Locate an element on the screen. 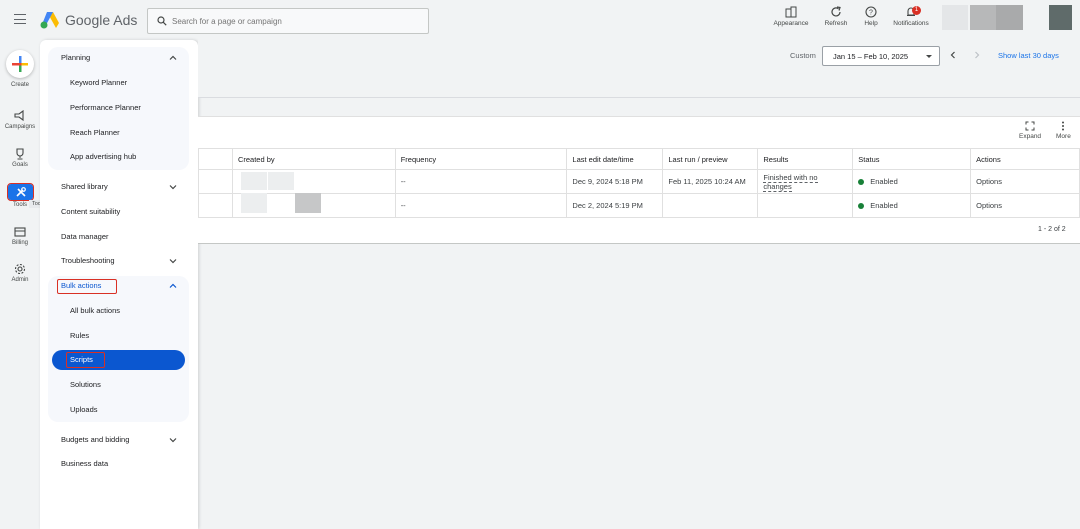  results-link: Finished with no changes is located at coordinates (790, 182).